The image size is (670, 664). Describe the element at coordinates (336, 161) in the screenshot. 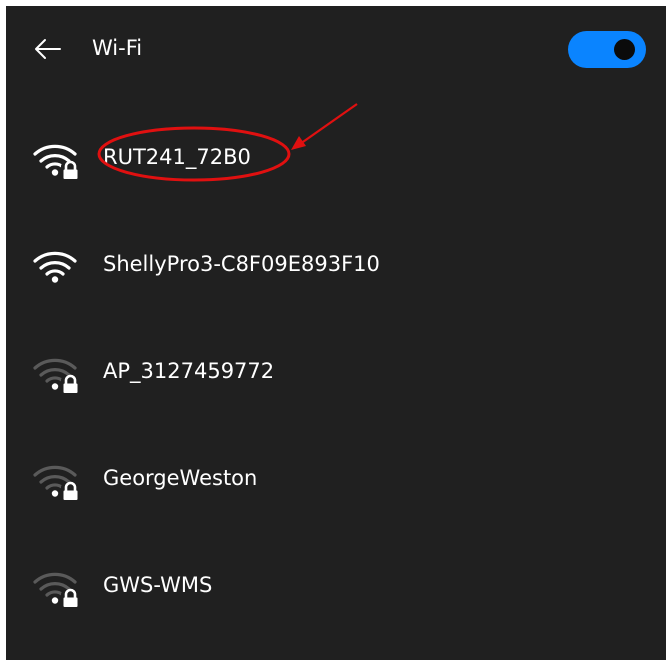

I see `network-item: RUT241_72B0` at that location.